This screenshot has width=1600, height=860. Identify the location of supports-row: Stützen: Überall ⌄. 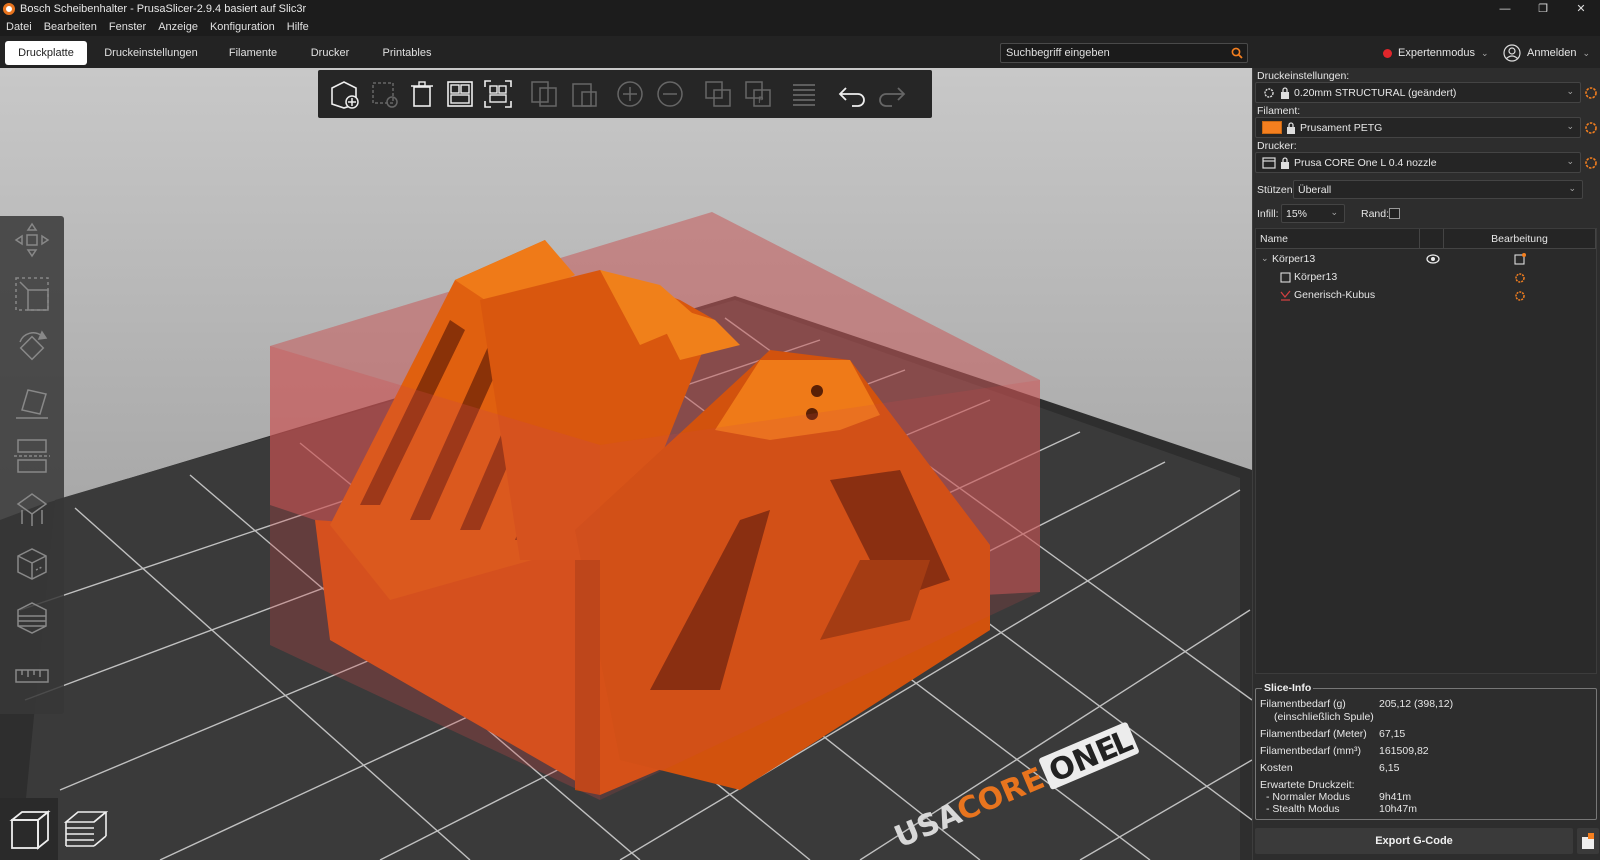
(1426, 191).